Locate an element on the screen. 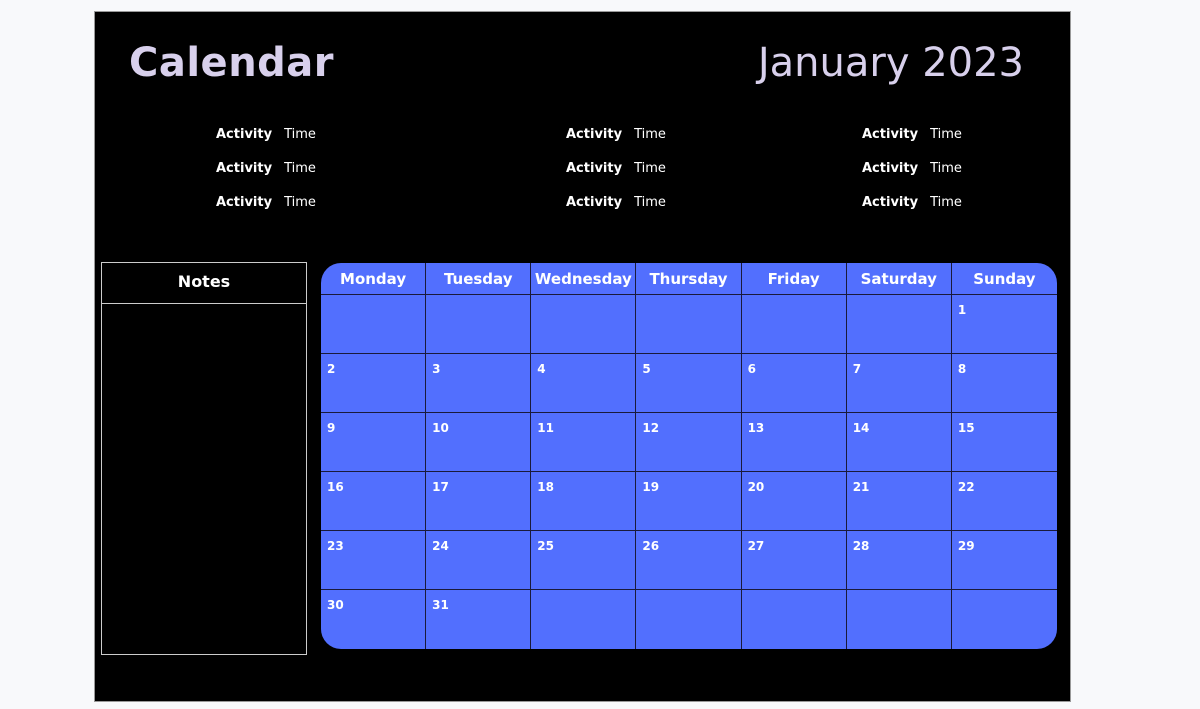 This screenshot has height=709, width=1200. day-cell: 14 is located at coordinates (899, 442).